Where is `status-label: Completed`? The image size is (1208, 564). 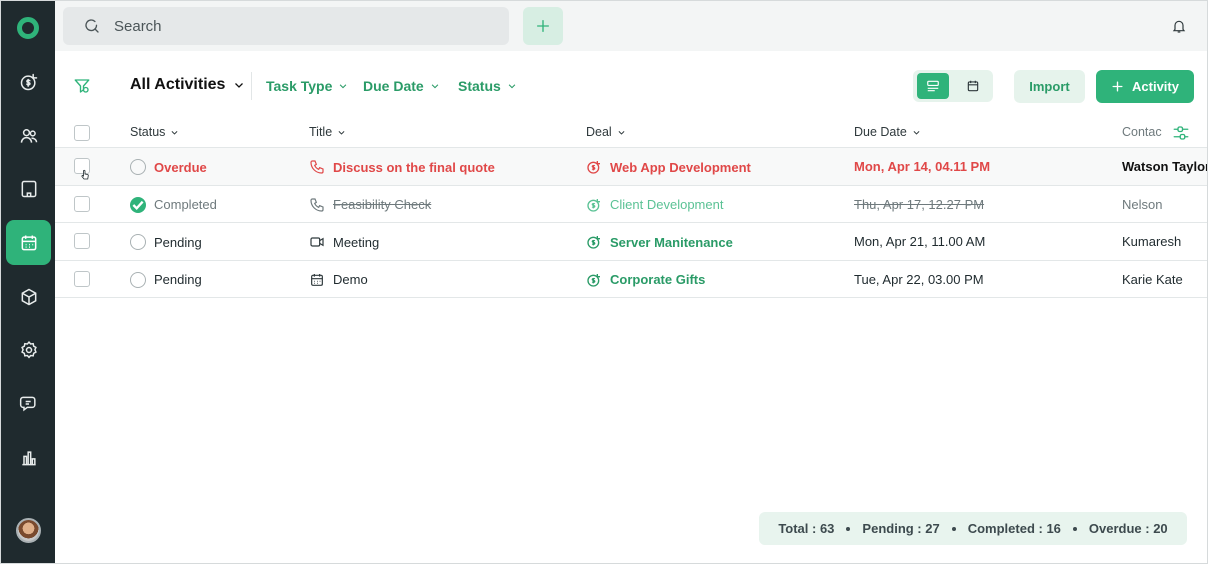 status-label: Completed is located at coordinates (185, 204).